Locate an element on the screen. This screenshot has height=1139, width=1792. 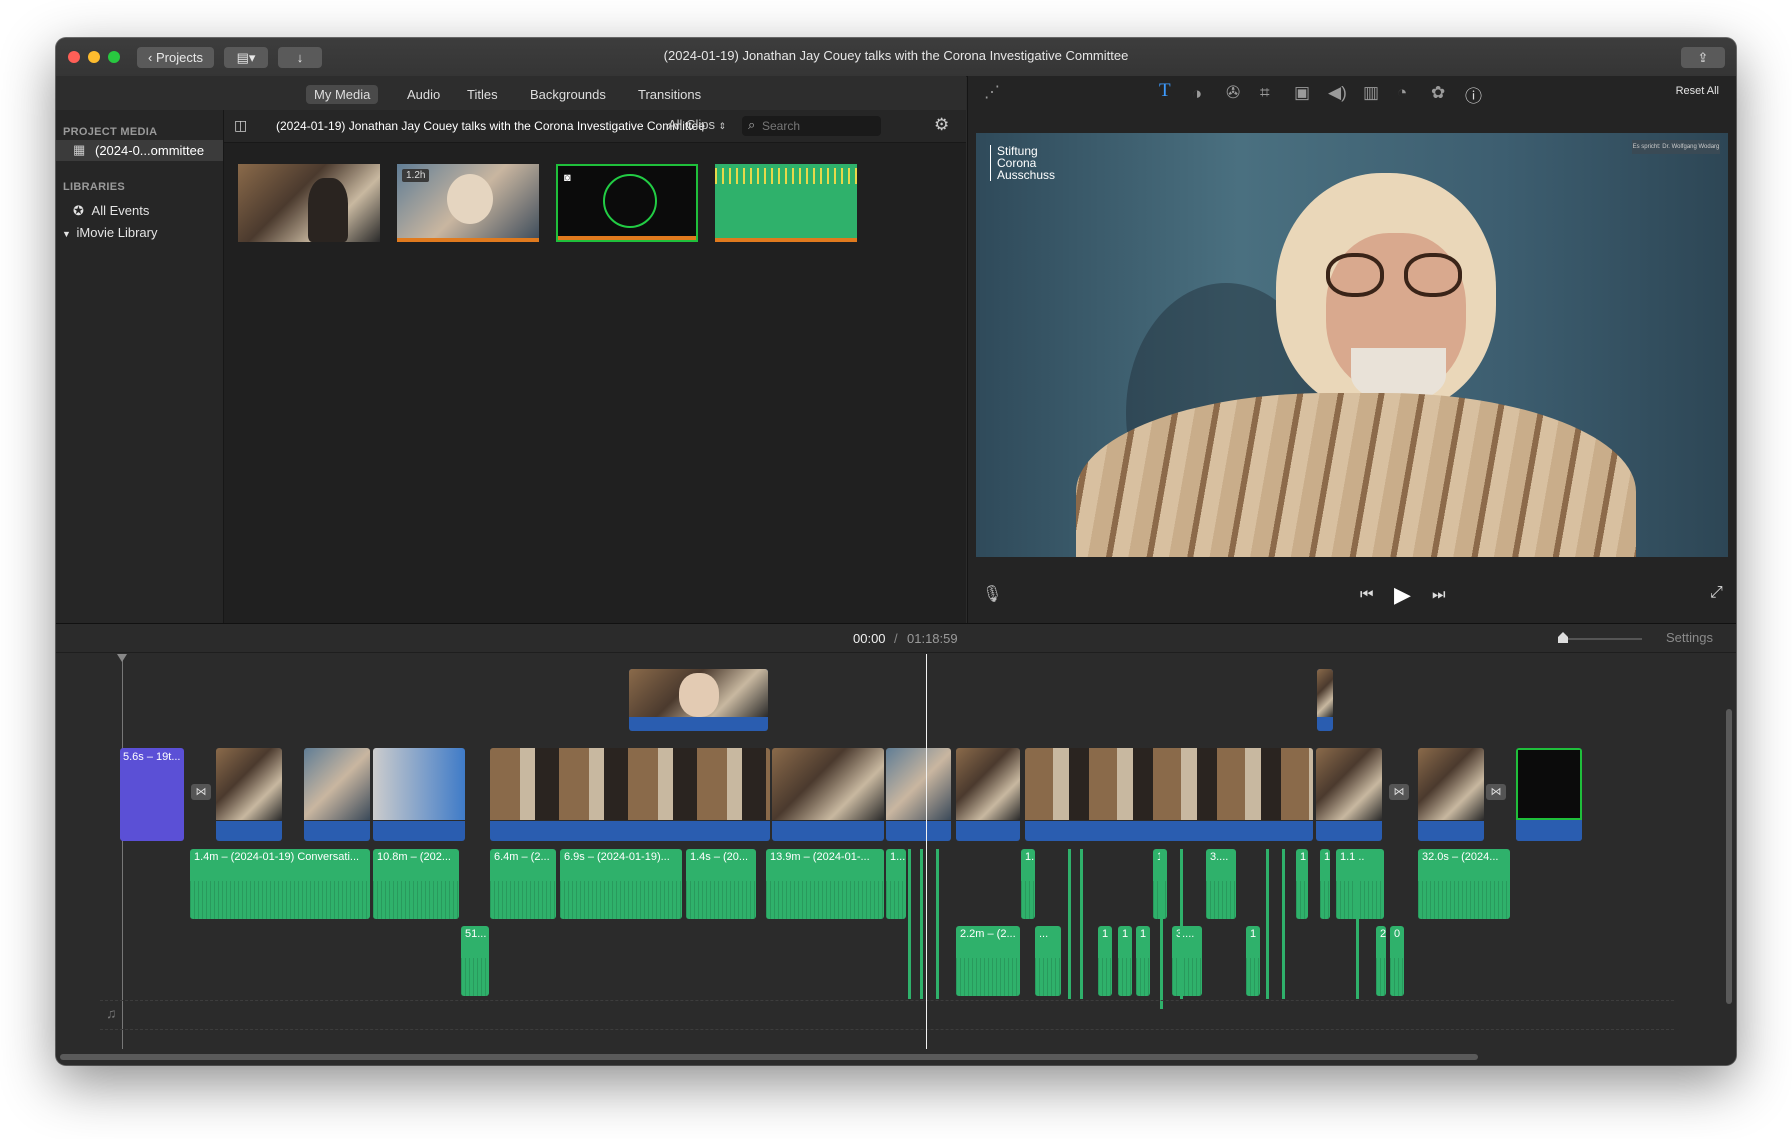
equalizer-icon: ▥ is located at coordinates (1371, 93).